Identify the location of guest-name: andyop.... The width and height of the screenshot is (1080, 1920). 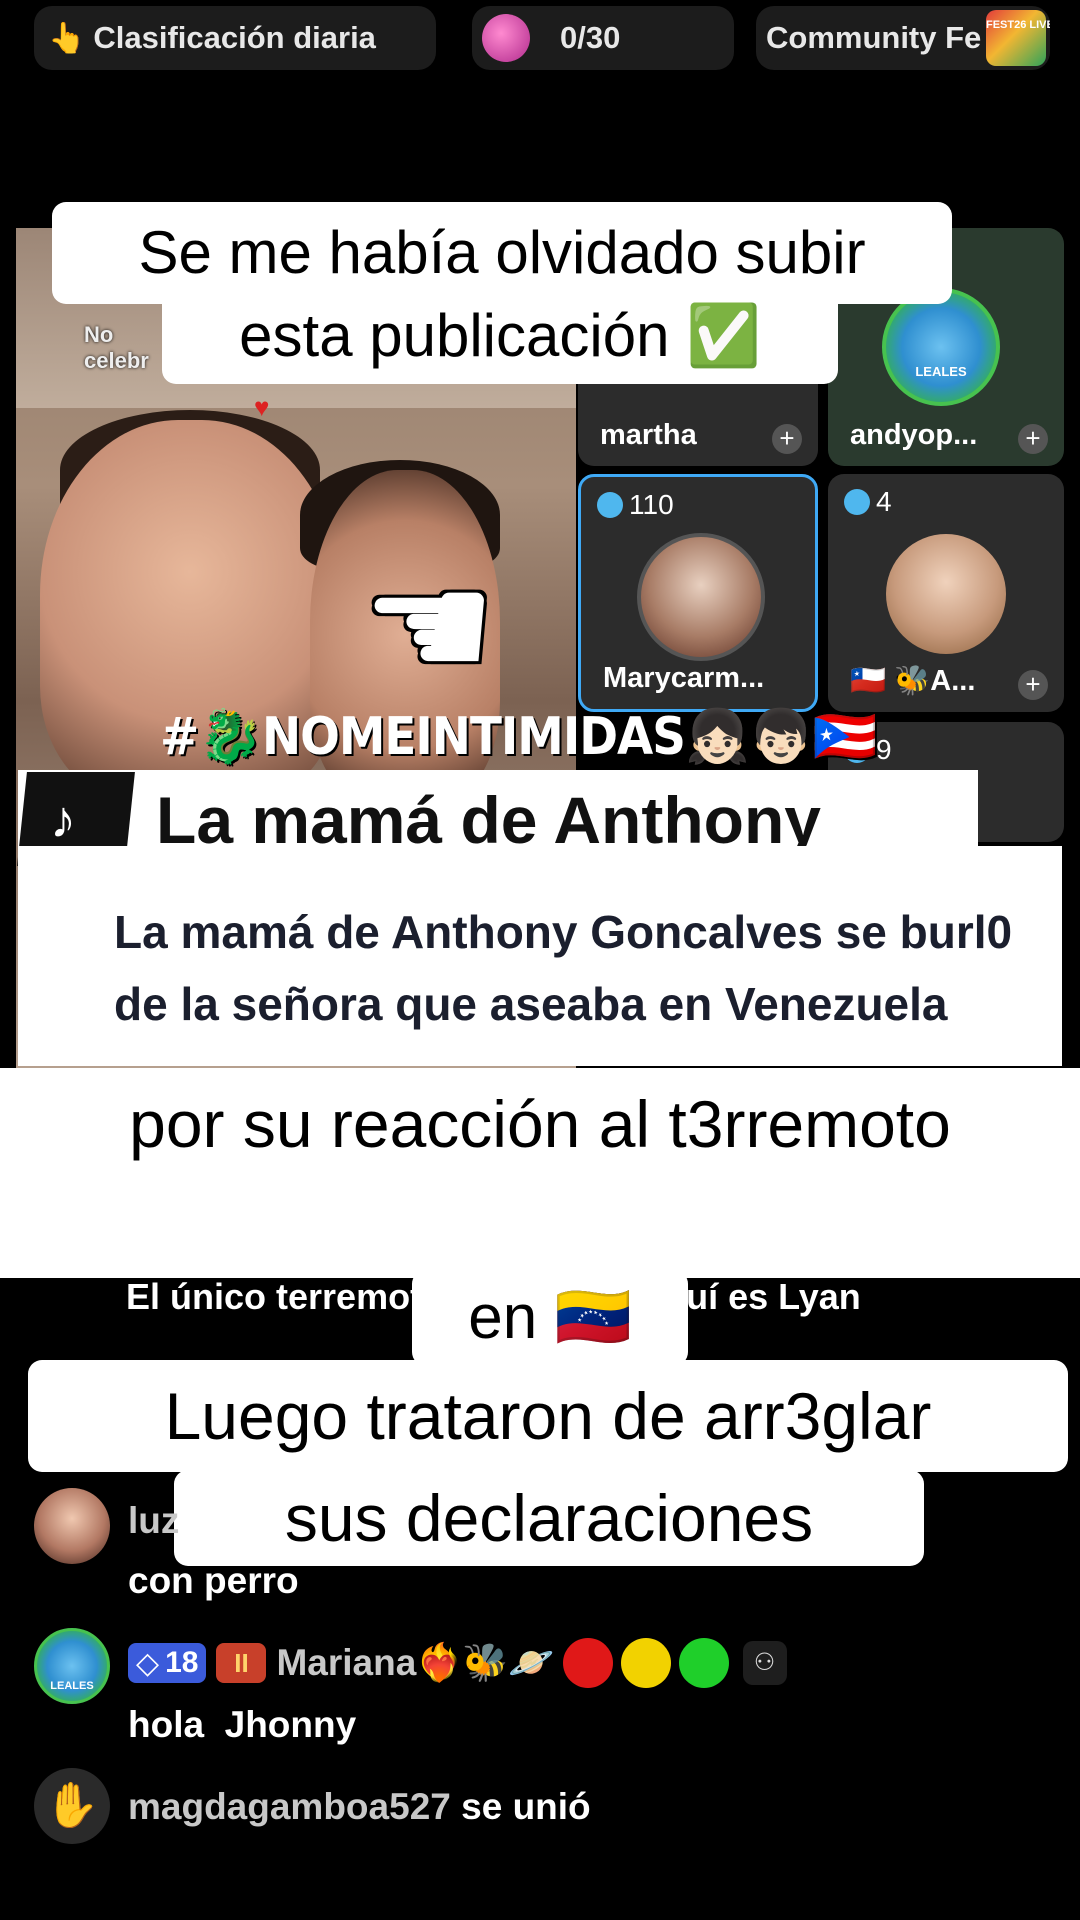
(914, 435).